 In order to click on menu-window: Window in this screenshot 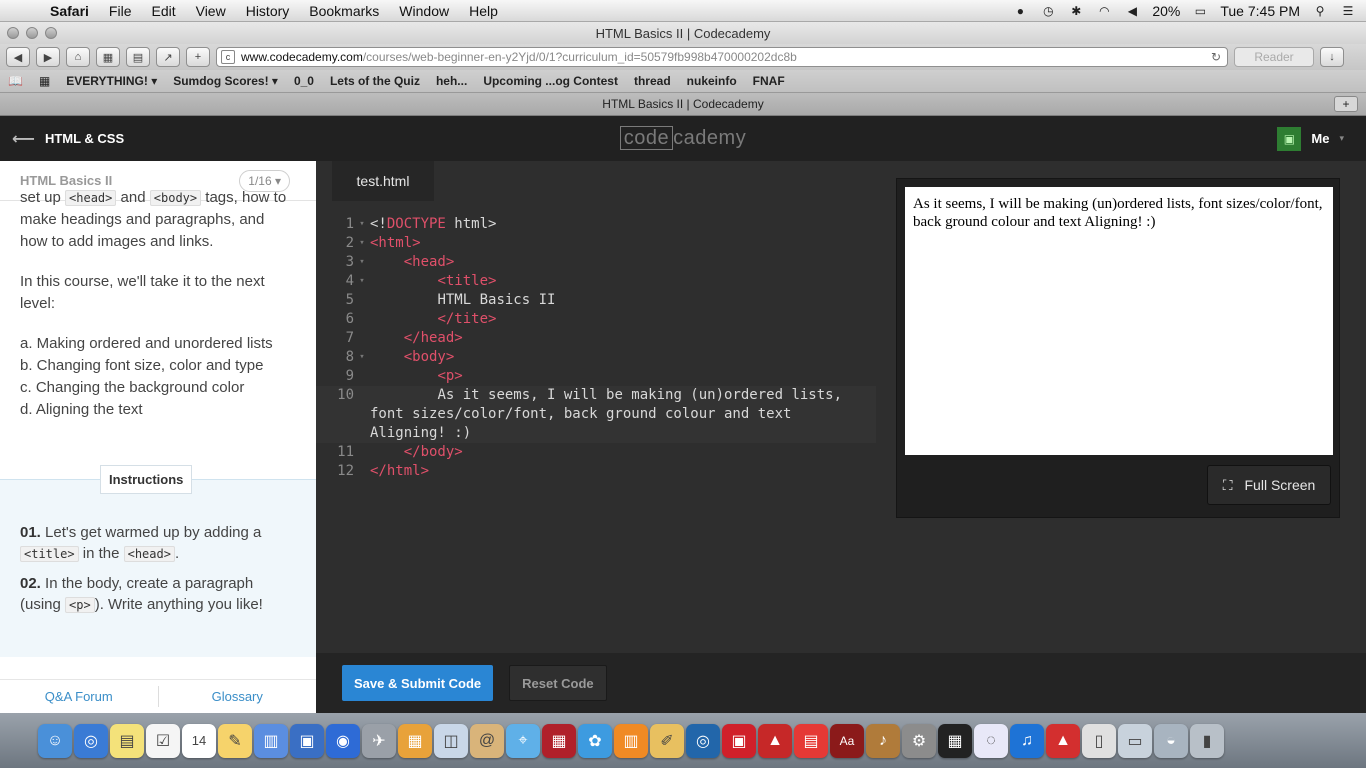, I will do `click(424, 11)`.